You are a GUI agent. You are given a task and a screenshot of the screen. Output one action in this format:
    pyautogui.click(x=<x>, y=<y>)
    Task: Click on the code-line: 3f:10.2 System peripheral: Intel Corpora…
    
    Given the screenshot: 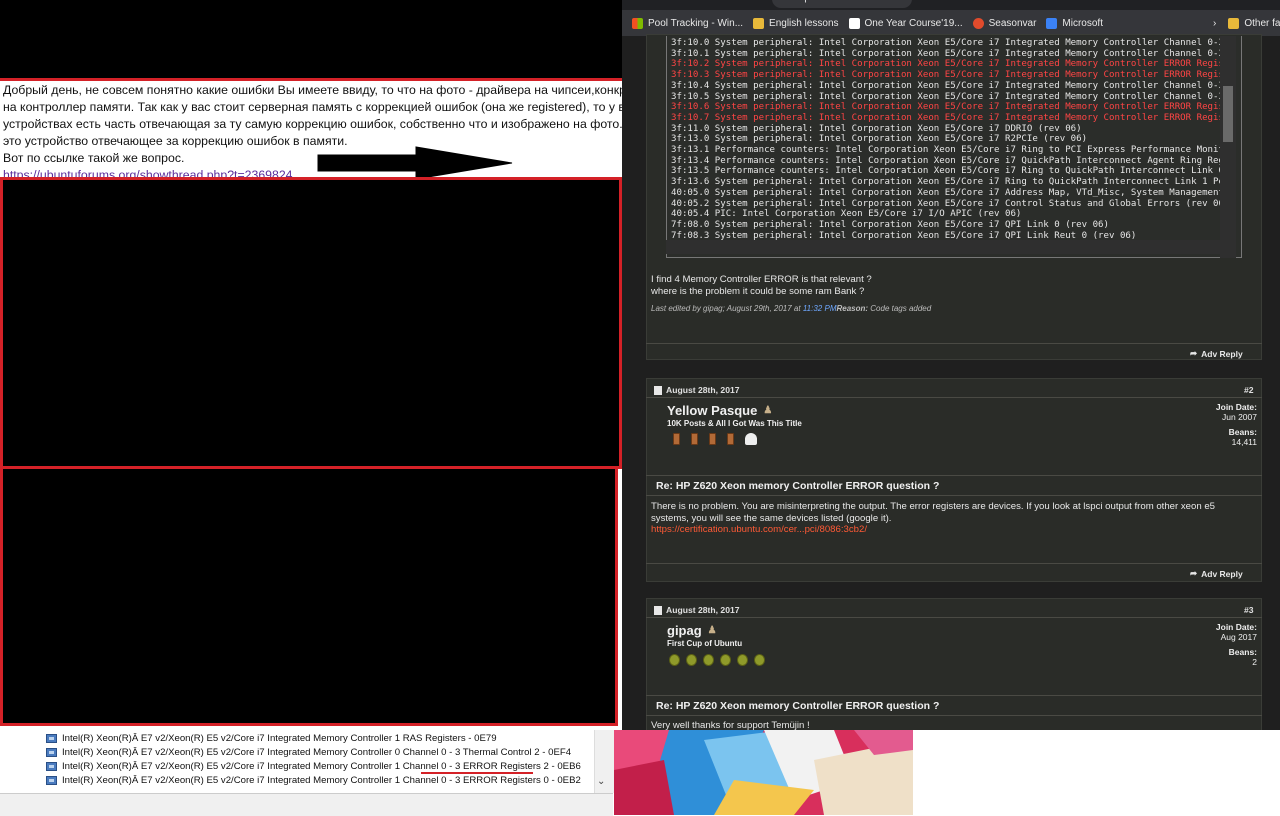 What is the action you would take?
    pyautogui.click(x=945, y=64)
    